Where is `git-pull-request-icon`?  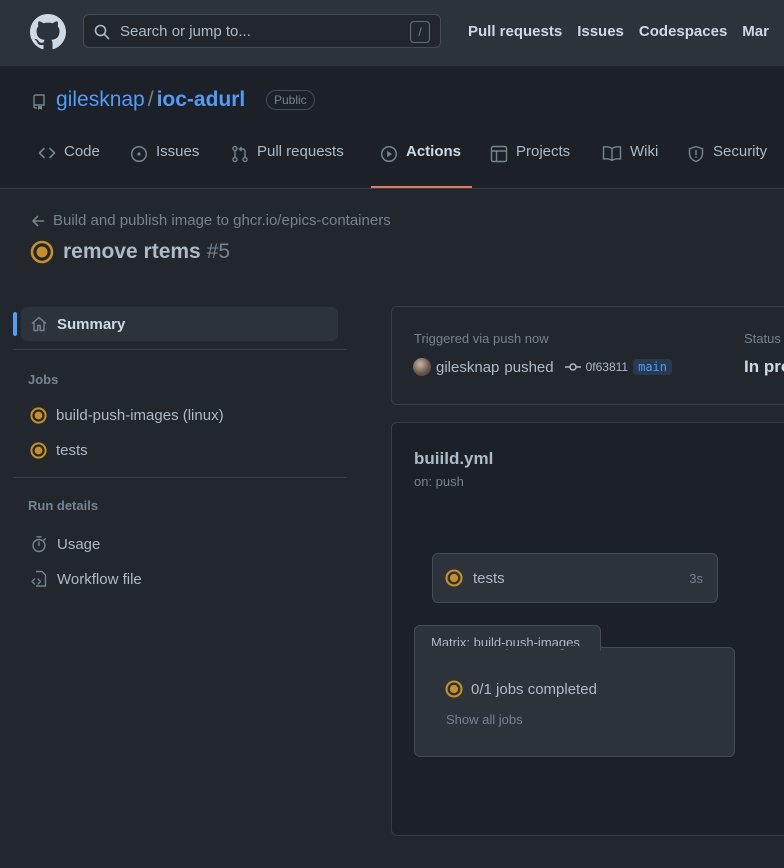
git-pull-request-icon is located at coordinates (240, 154).